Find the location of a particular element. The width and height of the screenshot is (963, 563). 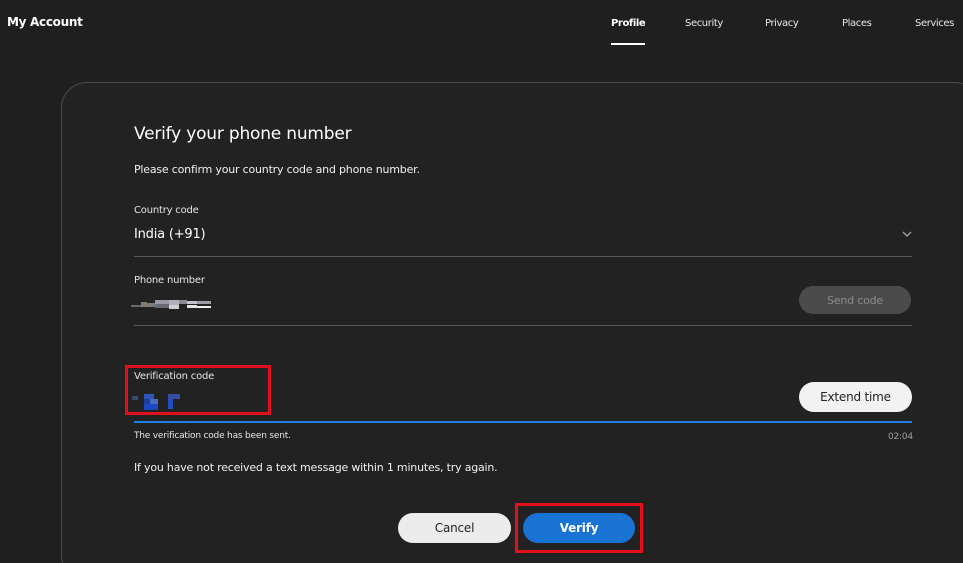

verification-code-label: Verification code is located at coordinates (174, 376).